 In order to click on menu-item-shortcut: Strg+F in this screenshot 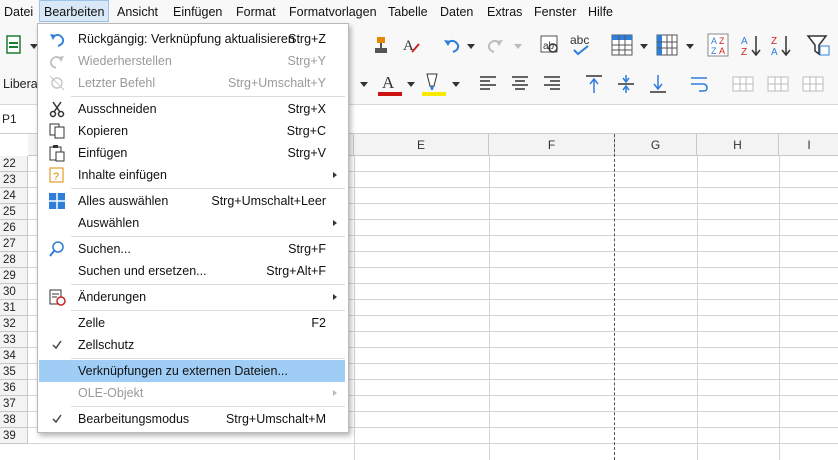, I will do `click(307, 249)`.